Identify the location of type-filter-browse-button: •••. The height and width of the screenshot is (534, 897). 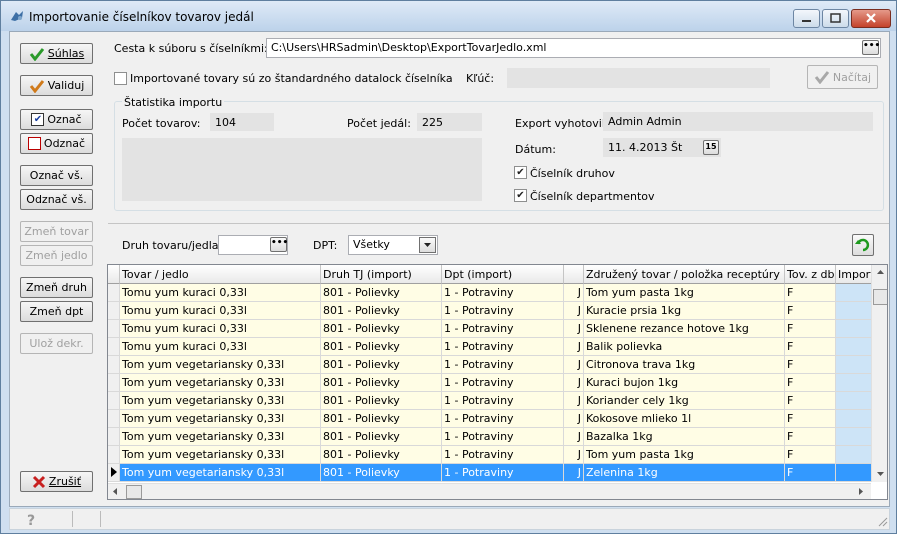
(279, 244).